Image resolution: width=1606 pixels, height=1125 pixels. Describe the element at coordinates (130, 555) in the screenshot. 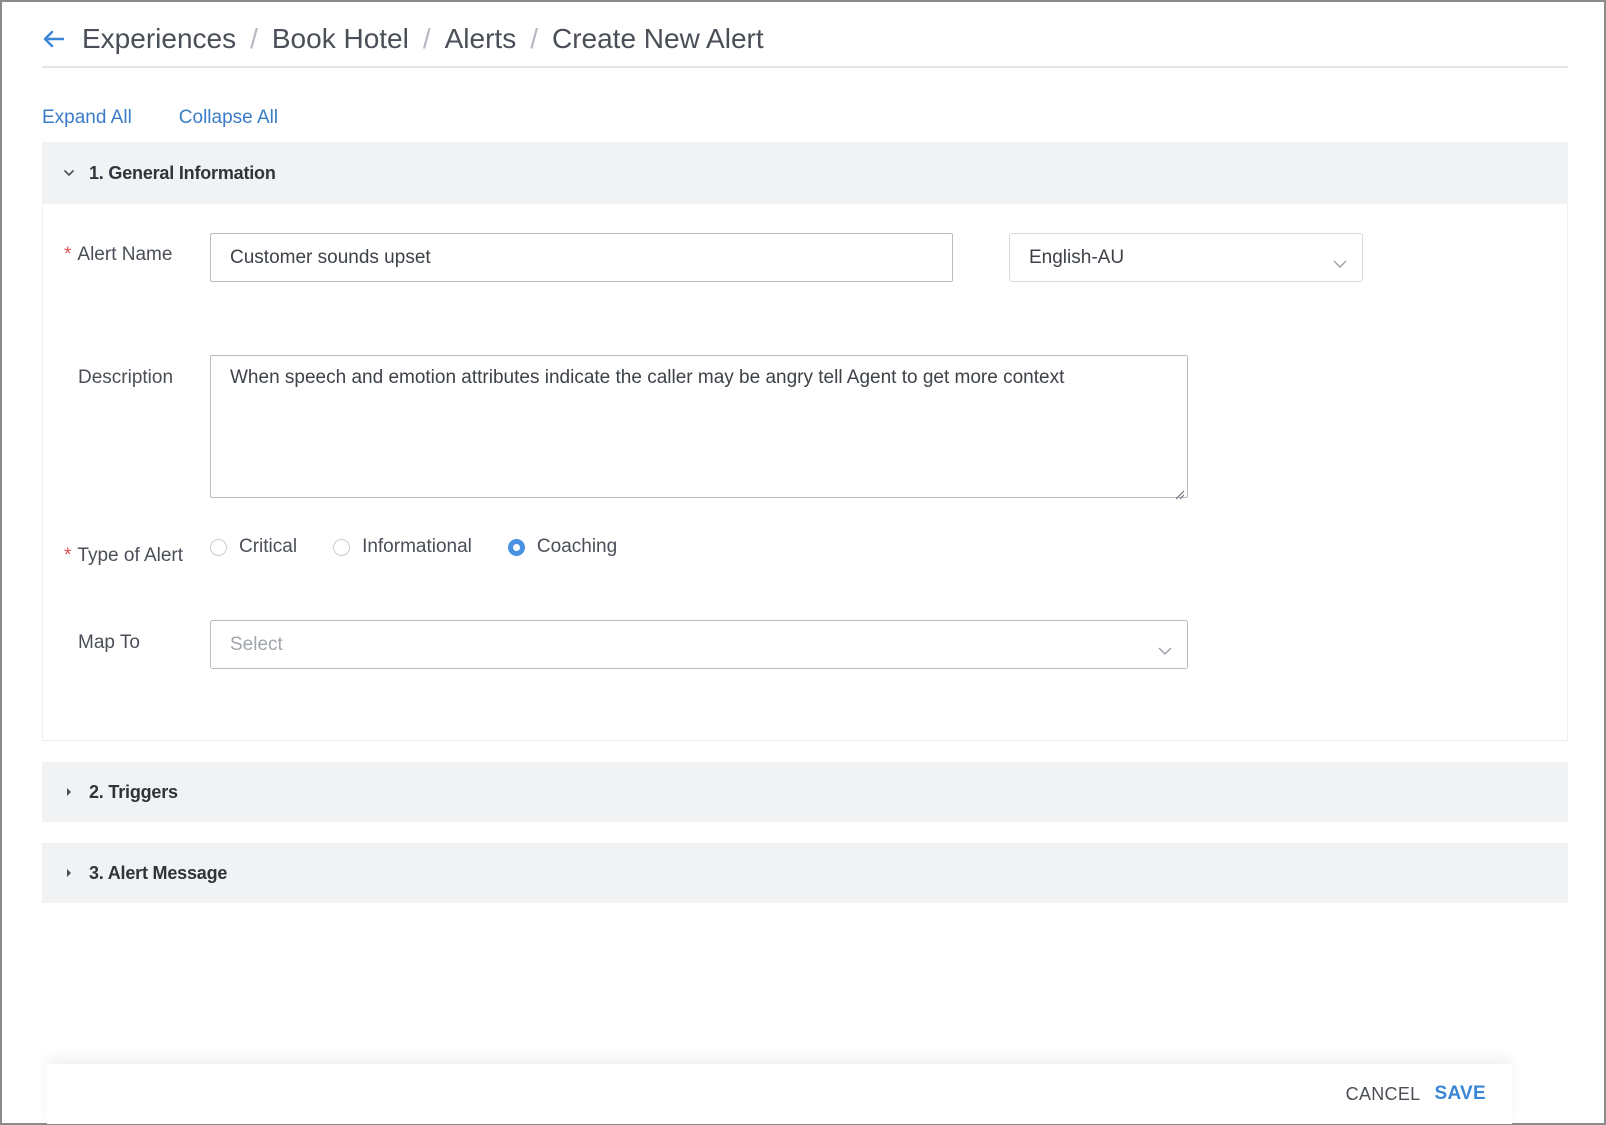

I see `type-of-alert-label-text: Type of Alert` at that location.